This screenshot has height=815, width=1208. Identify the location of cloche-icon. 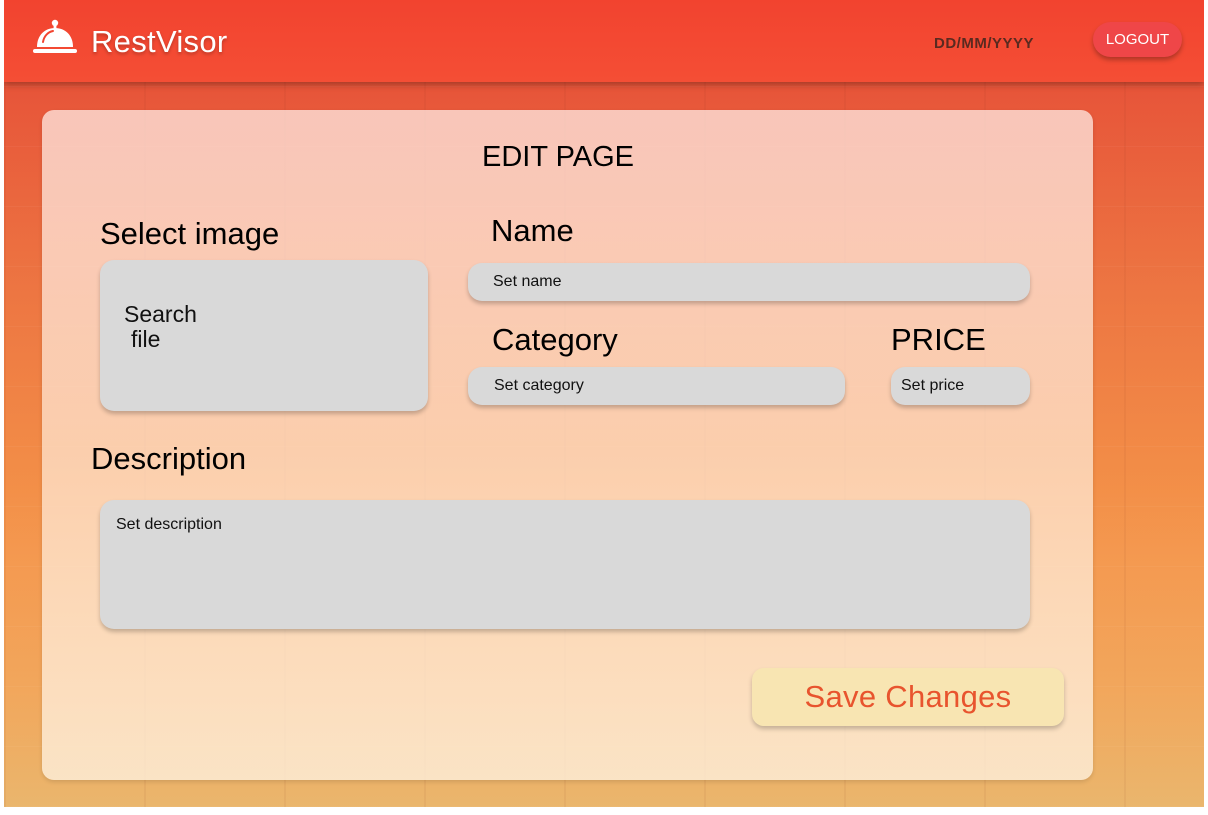
(55, 36).